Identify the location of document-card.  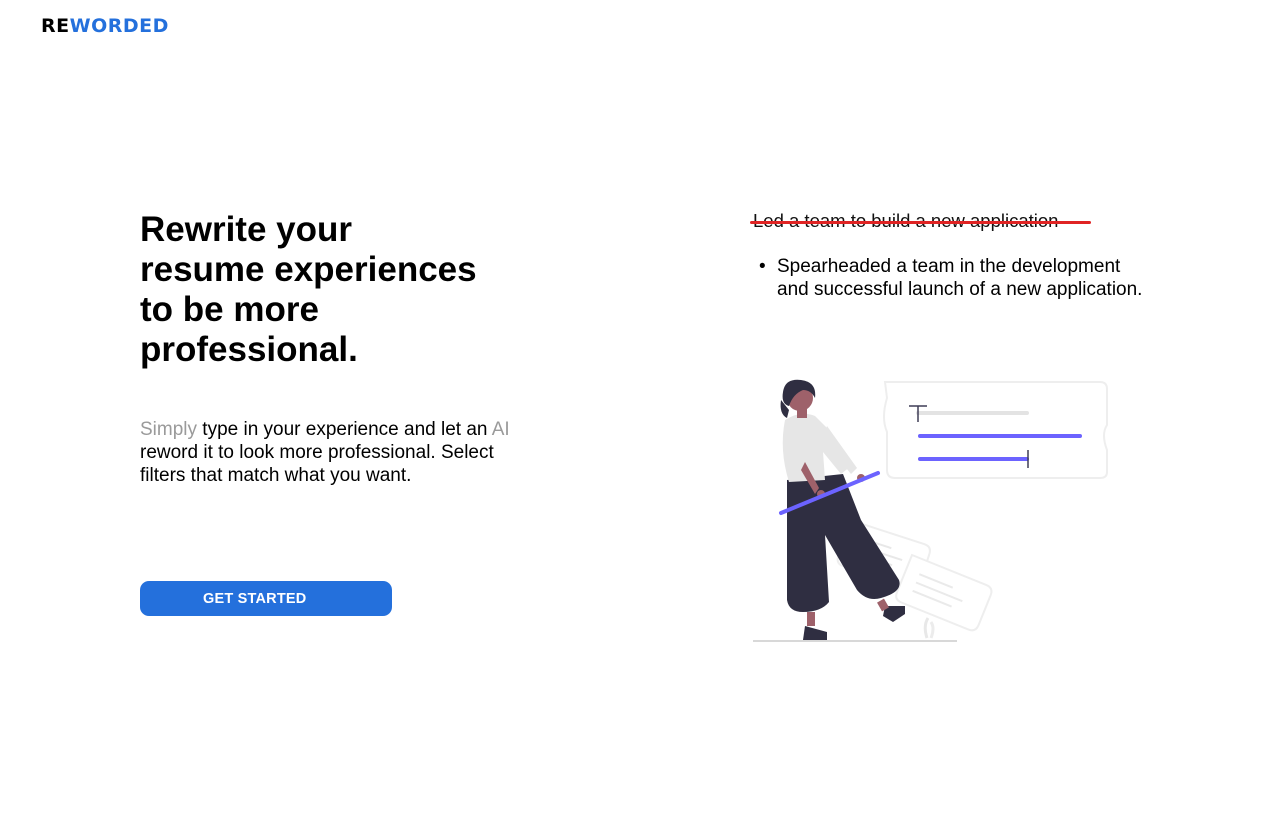
(995, 430).